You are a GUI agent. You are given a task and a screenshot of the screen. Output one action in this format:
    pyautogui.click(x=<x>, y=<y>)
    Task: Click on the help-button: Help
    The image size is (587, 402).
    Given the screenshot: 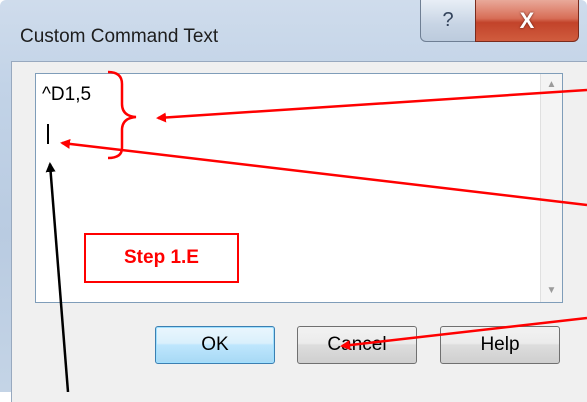 What is the action you would take?
    pyautogui.click(x=500, y=345)
    